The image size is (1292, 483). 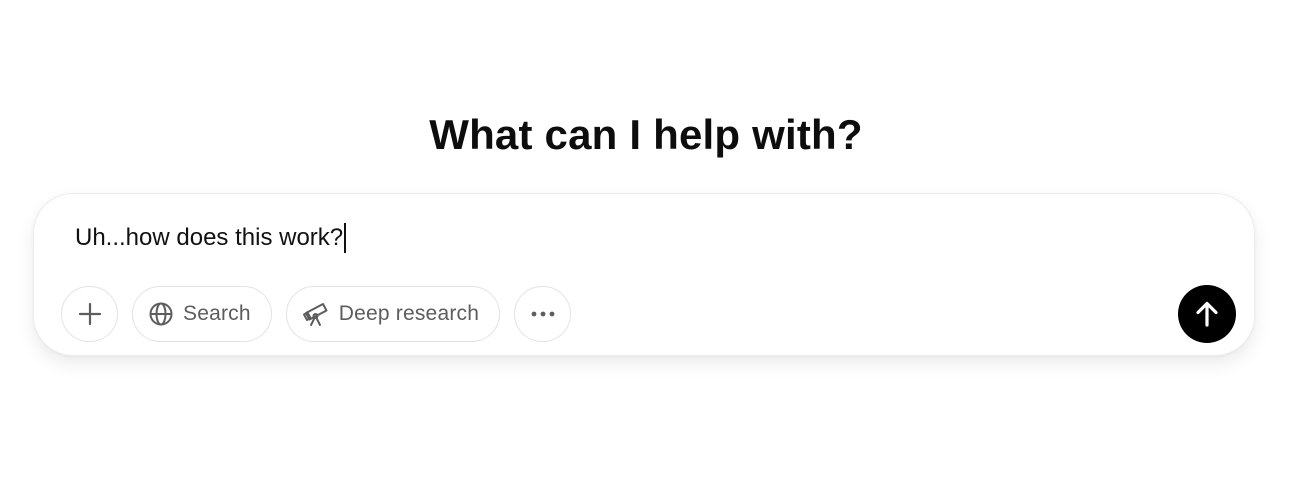 I want to click on telescope-icon, so click(x=316, y=314).